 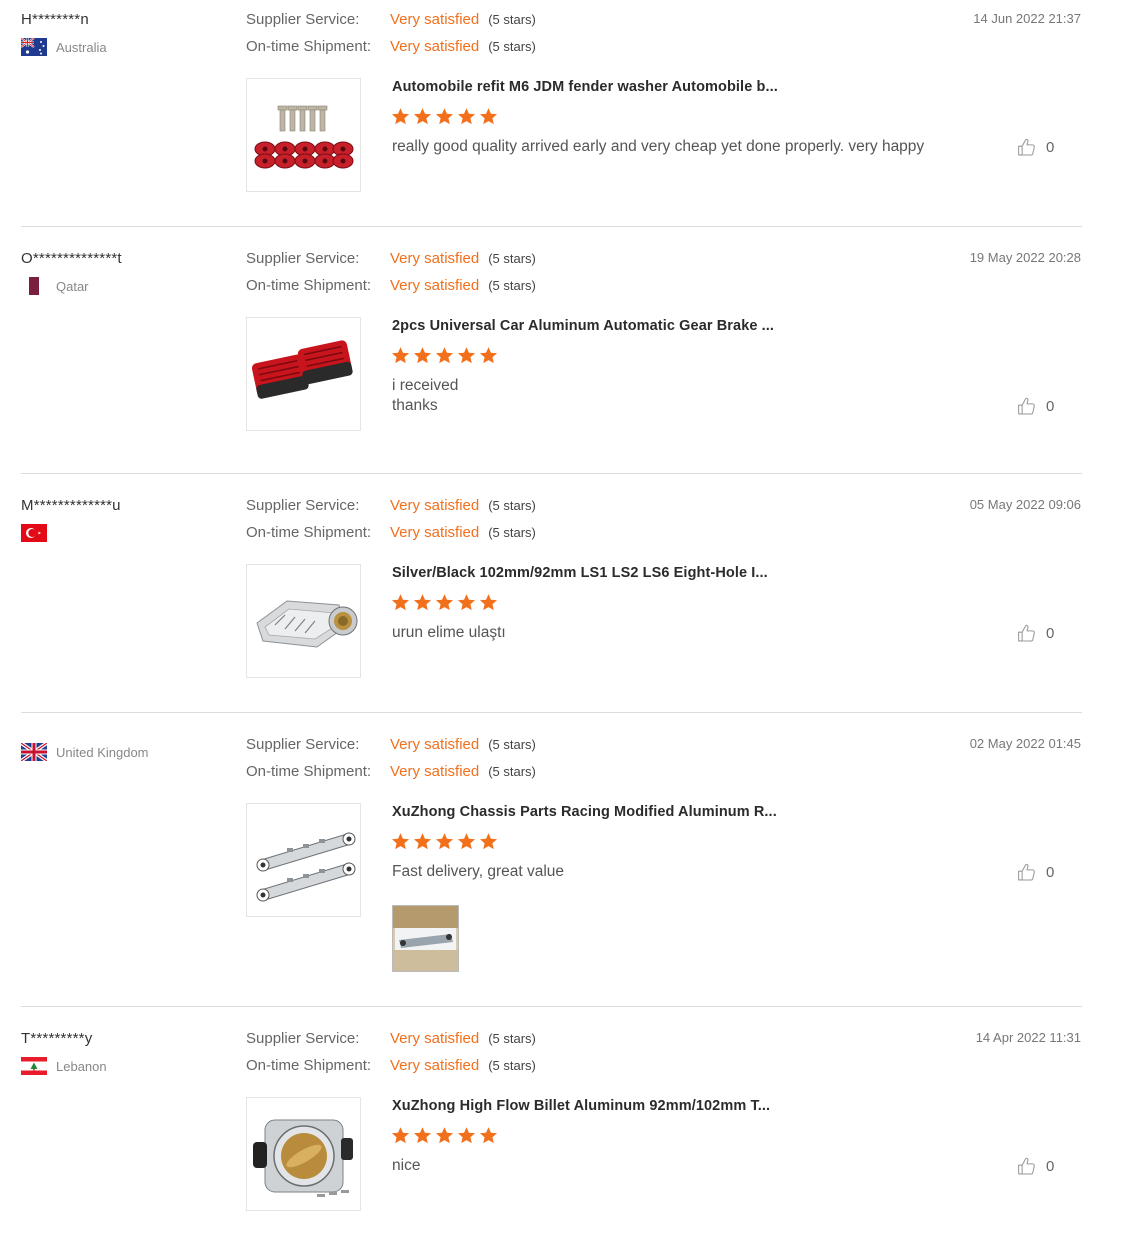 I want to click on buyer-country: Australia, so click(x=64, y=47).